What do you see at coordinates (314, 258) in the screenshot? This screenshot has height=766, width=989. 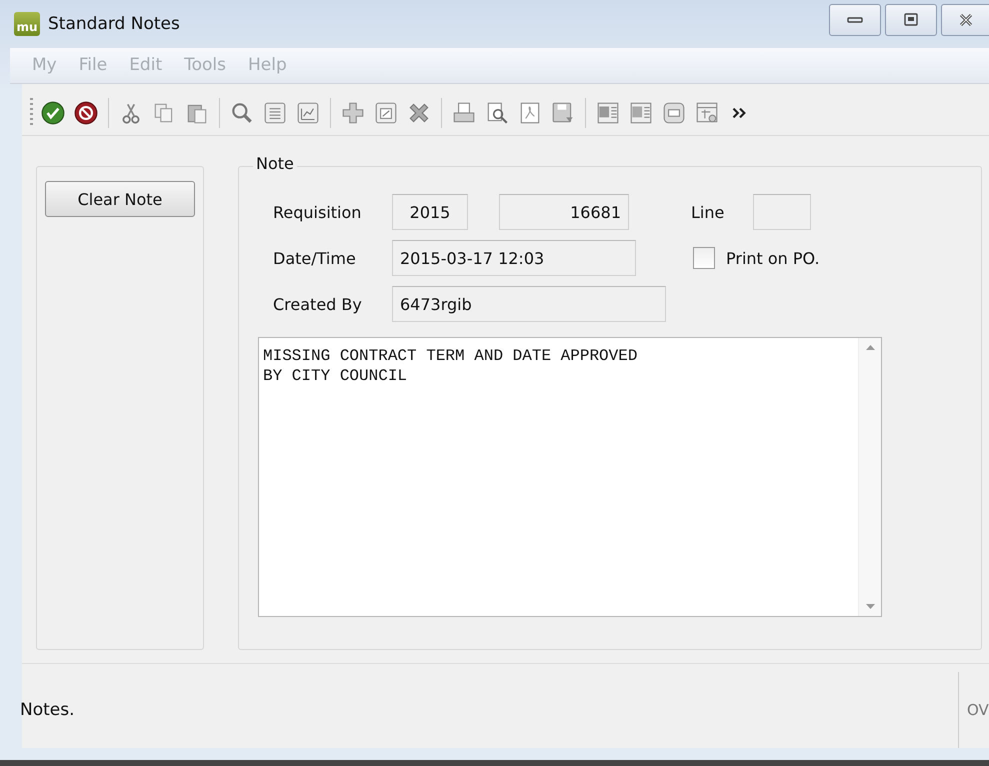 I see `field-label: Date/Time` at bounding box center [314, 258].